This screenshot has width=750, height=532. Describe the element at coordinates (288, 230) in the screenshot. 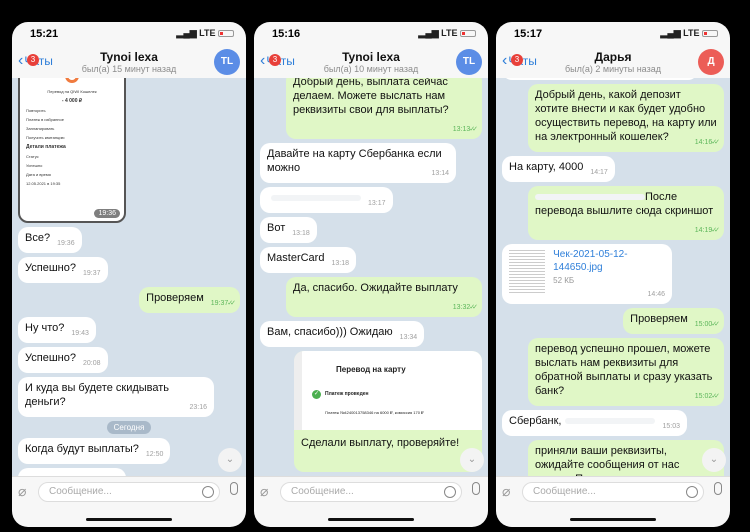

I see `incoming-message: Вот 13:18` at that location.